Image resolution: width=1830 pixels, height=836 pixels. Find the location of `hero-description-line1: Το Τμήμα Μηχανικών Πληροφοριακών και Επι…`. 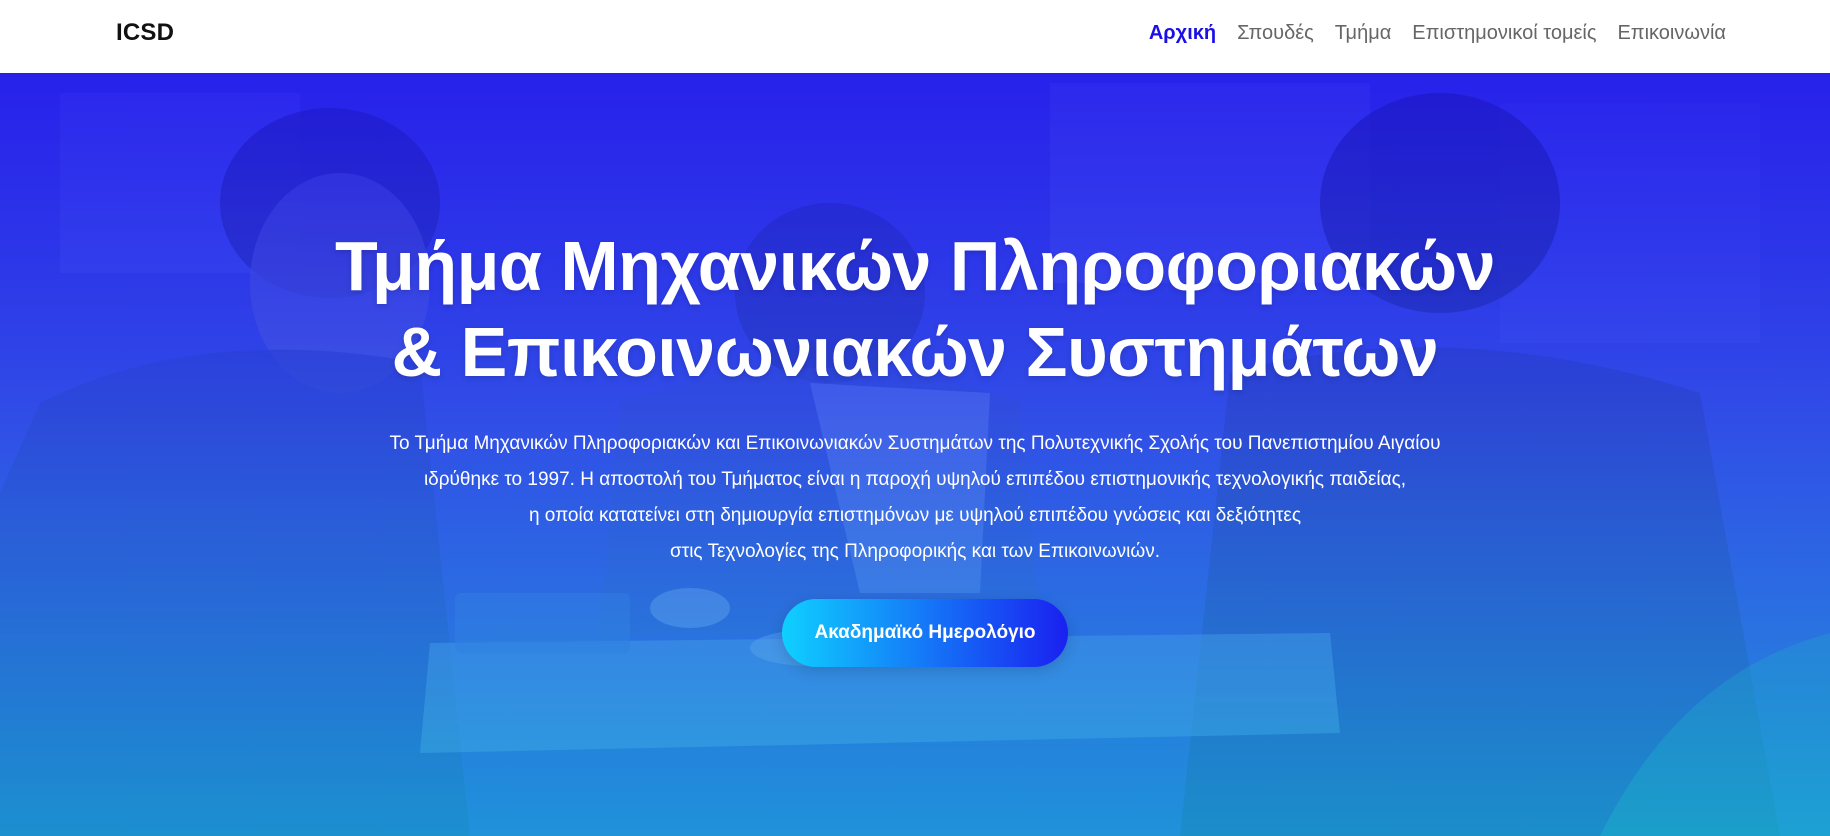

hero-description-line1: Το Τμήμα Μηχανικών Πληροφοριακών και Επι… is located at coordinates (915, 443).